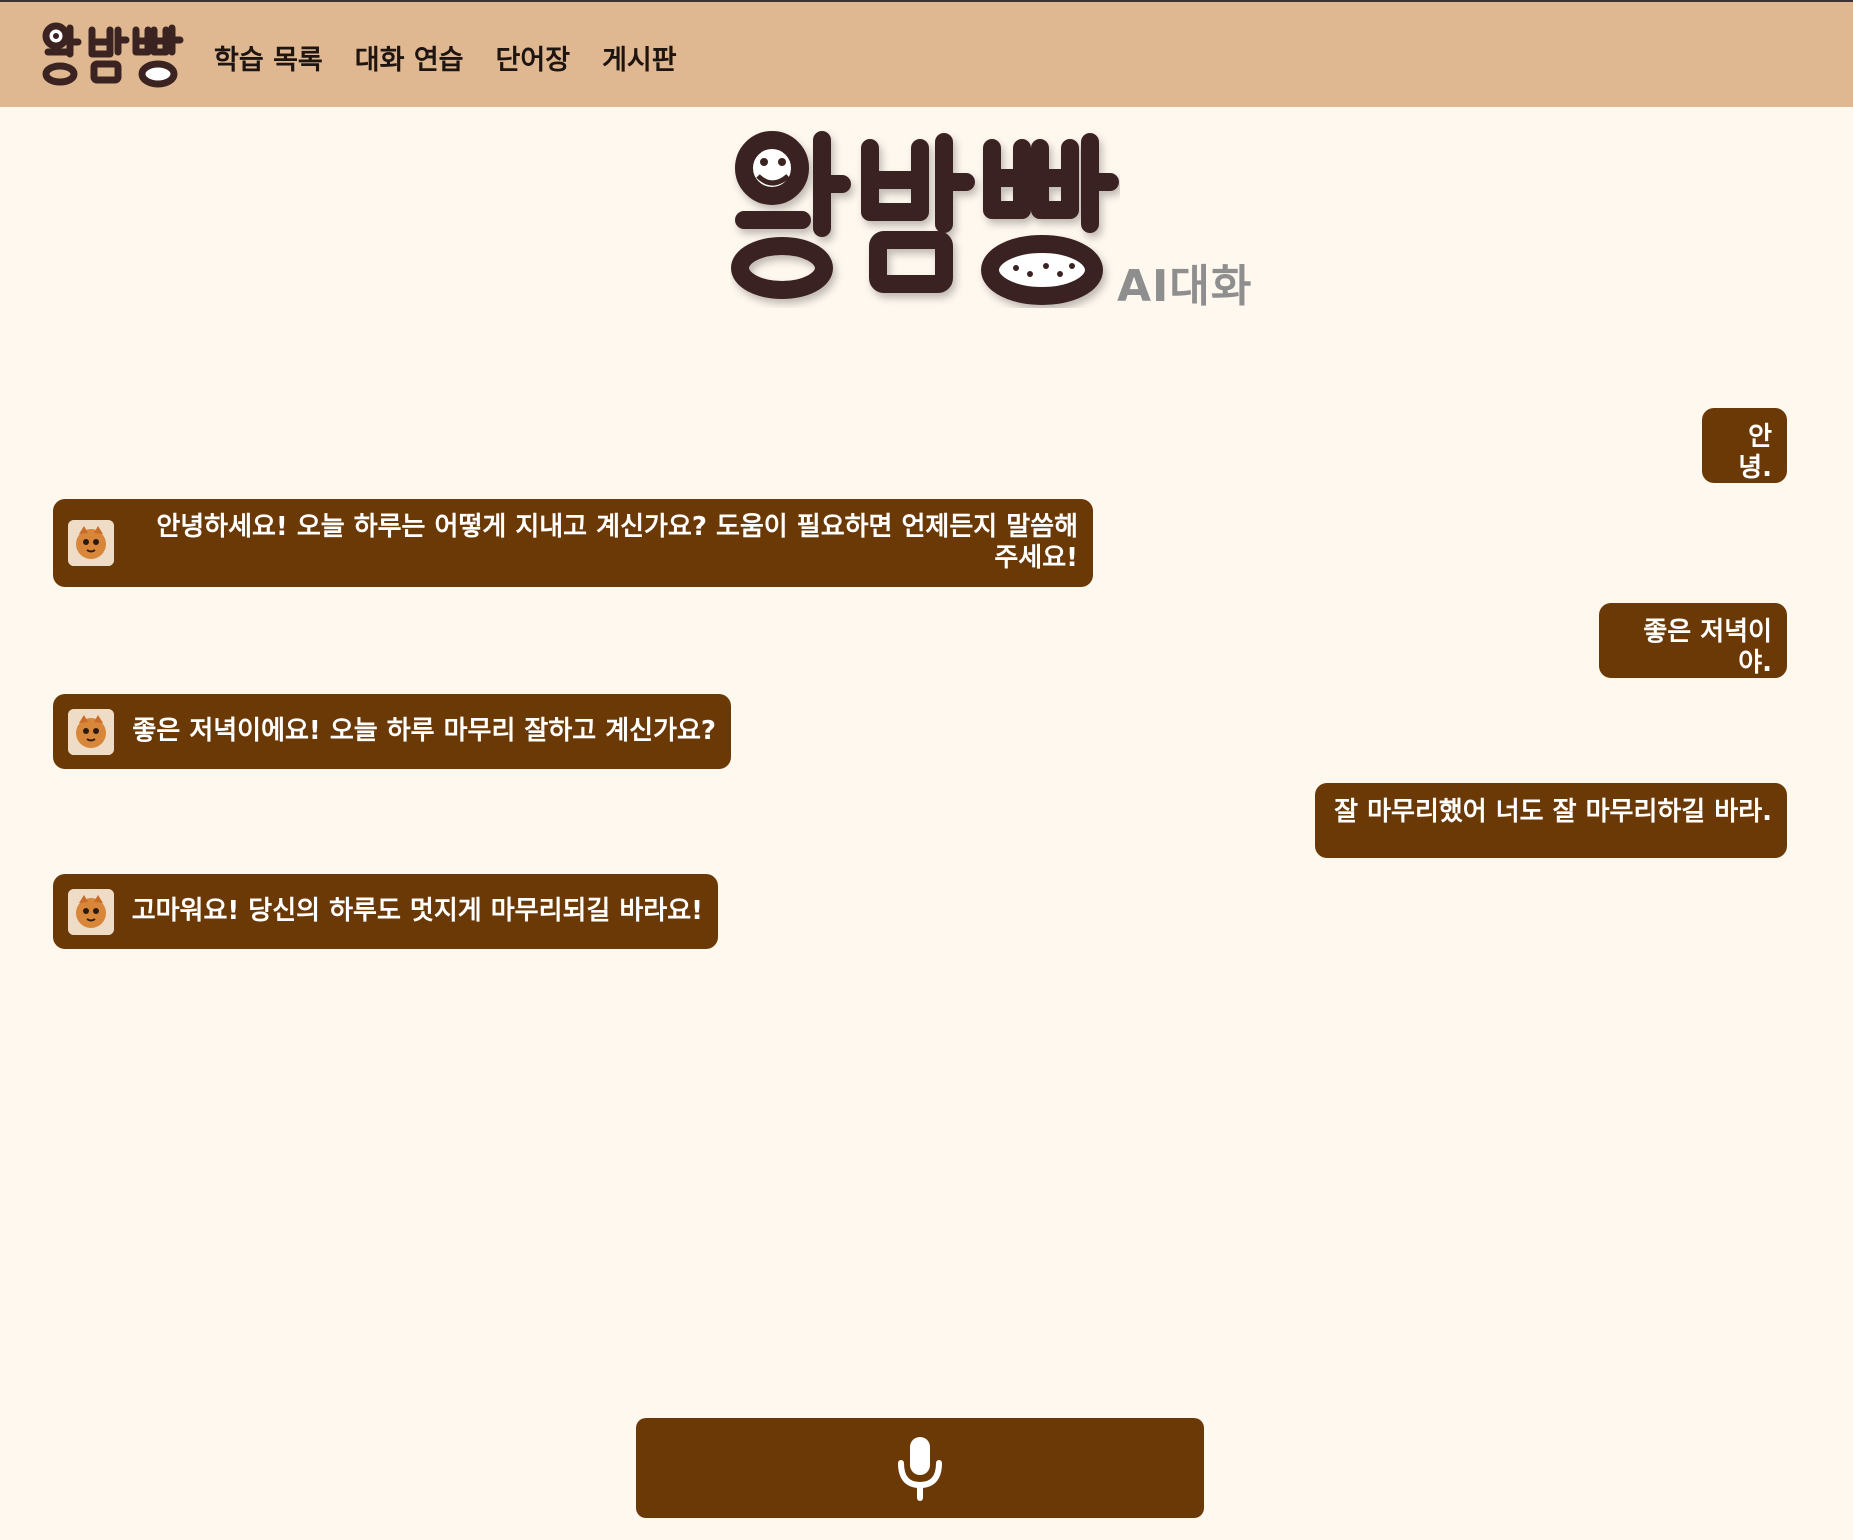  Describe the element at coordinates (409, 57) in the screenshot. I see `nav-link-conversation-practice: 대화 연습` at that location.